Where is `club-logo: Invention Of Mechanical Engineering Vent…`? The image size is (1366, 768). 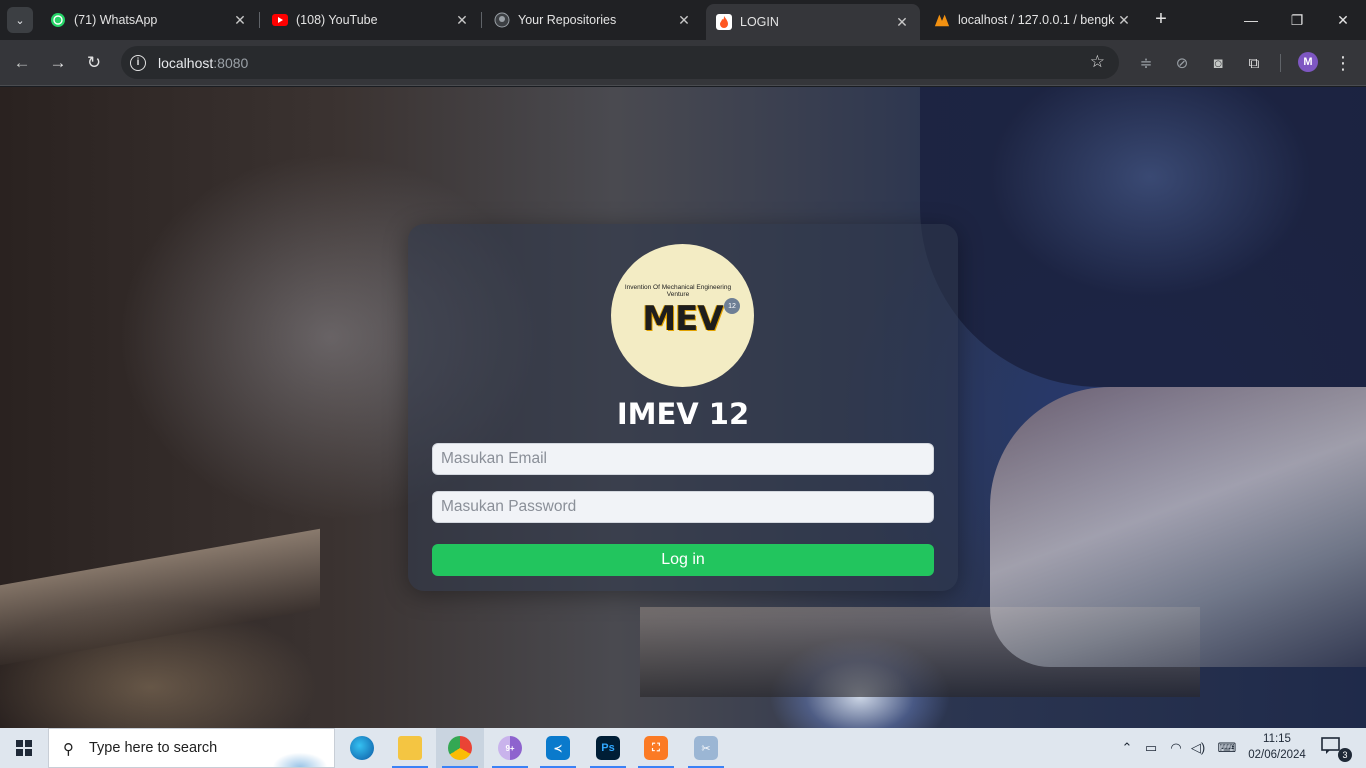
club-logo: Invention Of Mechanical Engineering Vent… is located at coordinates (682, 315).